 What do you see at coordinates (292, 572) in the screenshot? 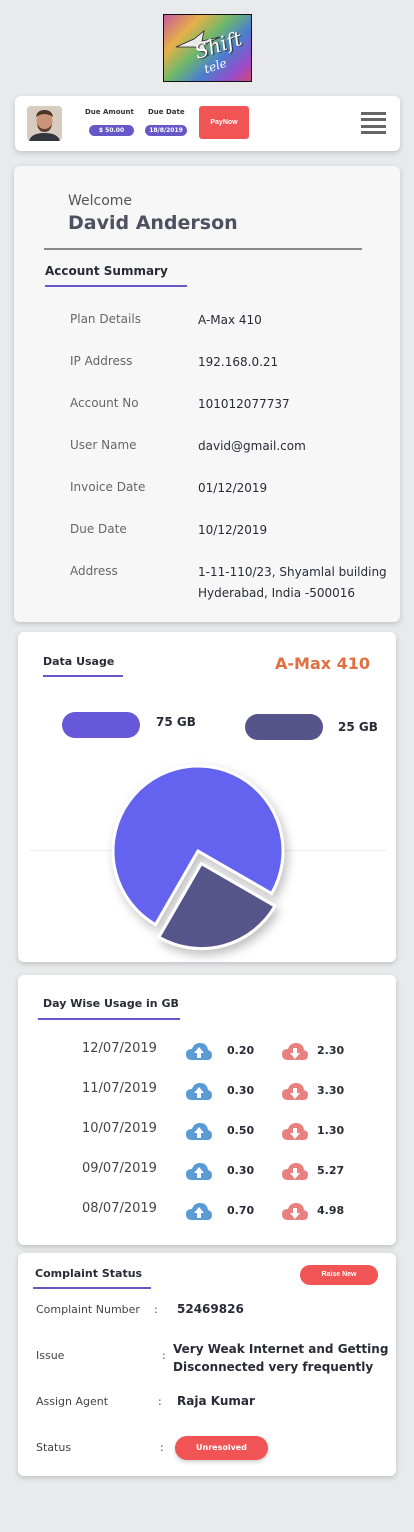
I see `address-line-1: 1-11-110/23, Shyamlal building` at bounding box center [292, 572].